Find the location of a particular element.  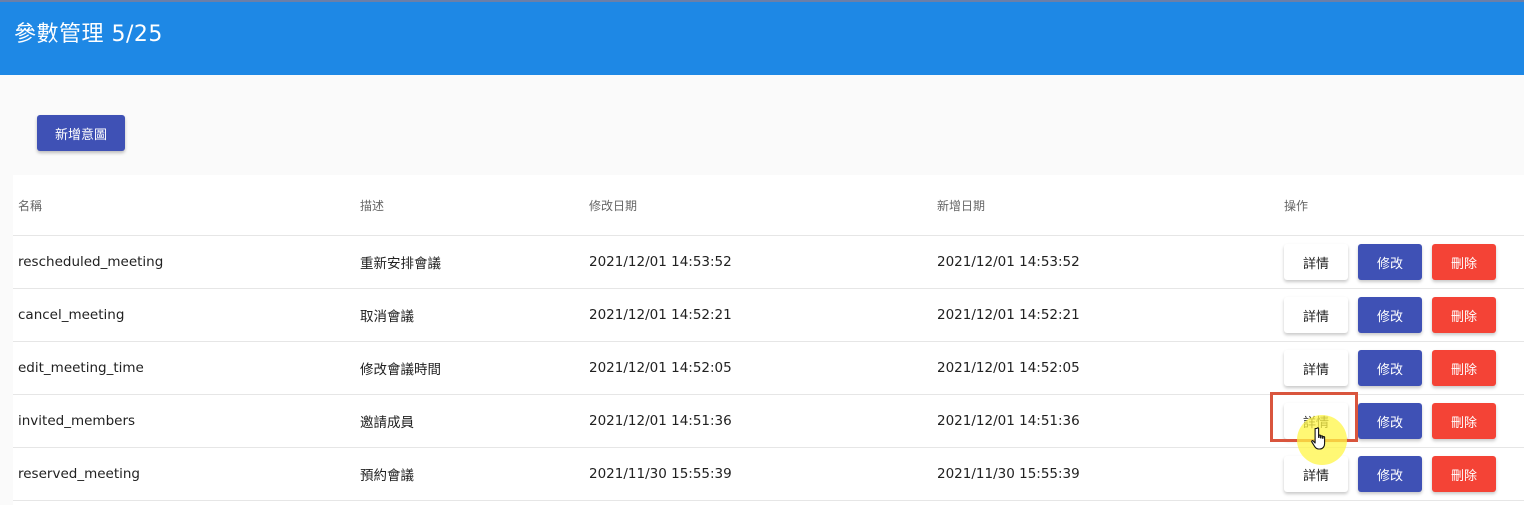

column-header-actions: 操作 is located at coordinates (1296, 205).